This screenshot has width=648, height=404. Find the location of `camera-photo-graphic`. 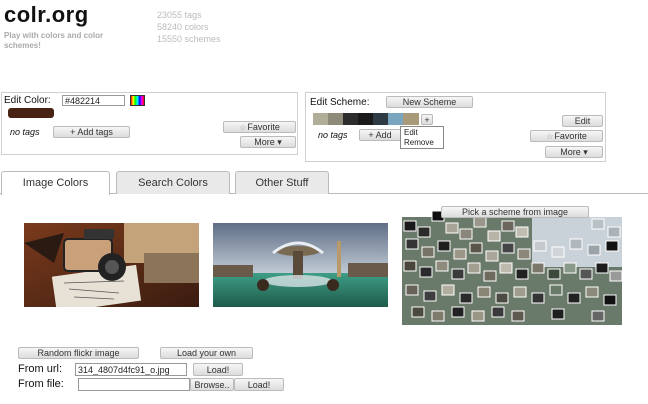

camera-photo-graphic is located at coordinates (111, 265).